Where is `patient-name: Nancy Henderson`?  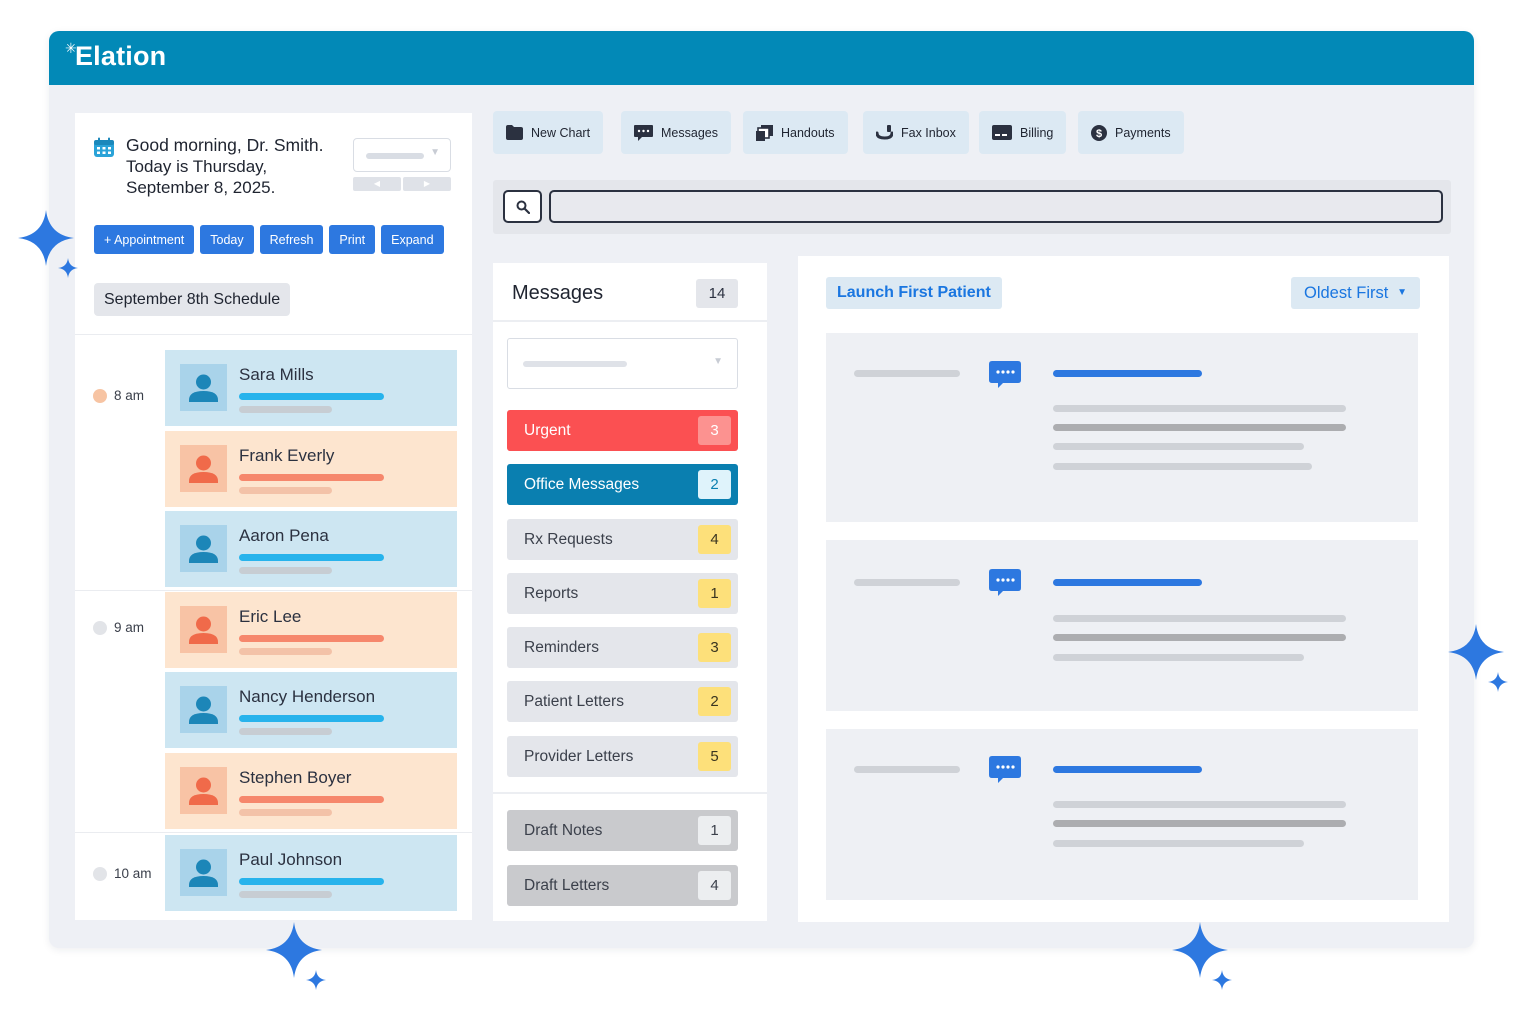
patient-name: Nancy Henderson is located at coordinates (307, 696).